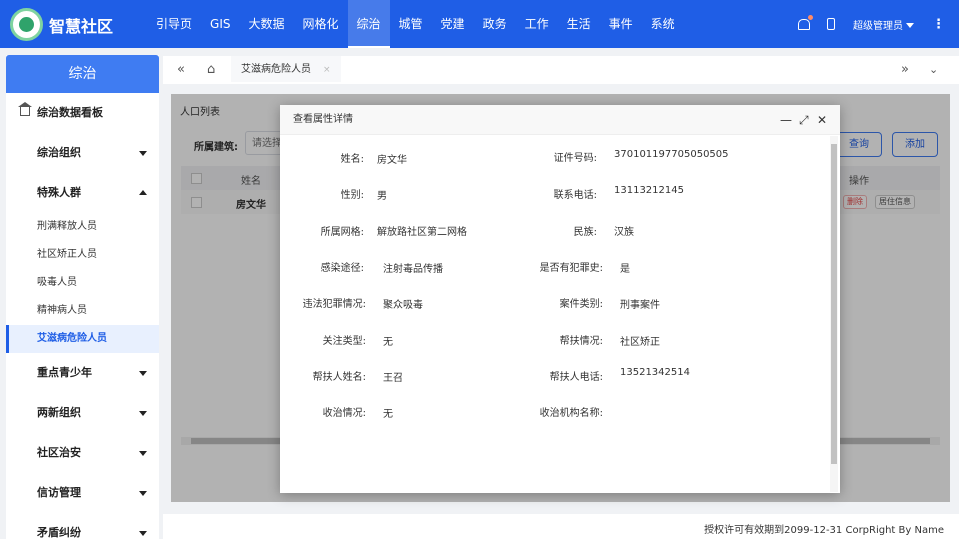 The width and height of the screenshot is (959, 539). Describe the element at coordinates (624, 232) in the screenshot. I see `value-ethnicity: 汉族` at that location.